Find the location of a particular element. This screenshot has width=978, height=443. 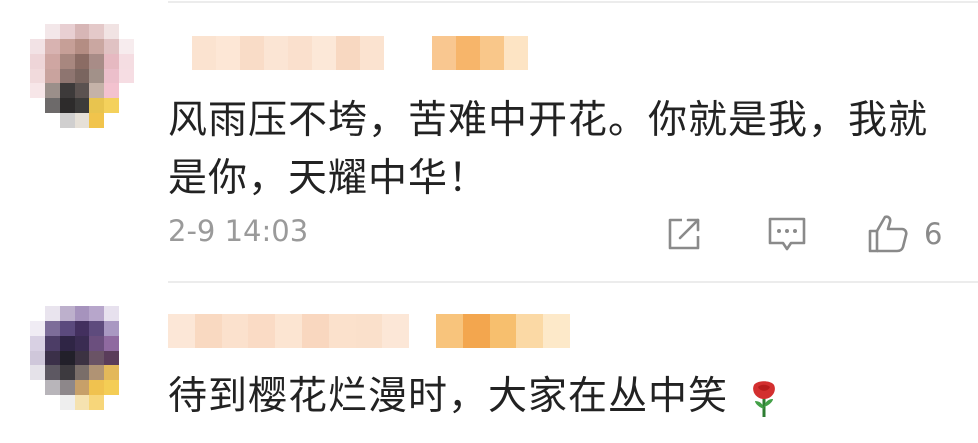

rose-icon is located at coordinates (764, 398).